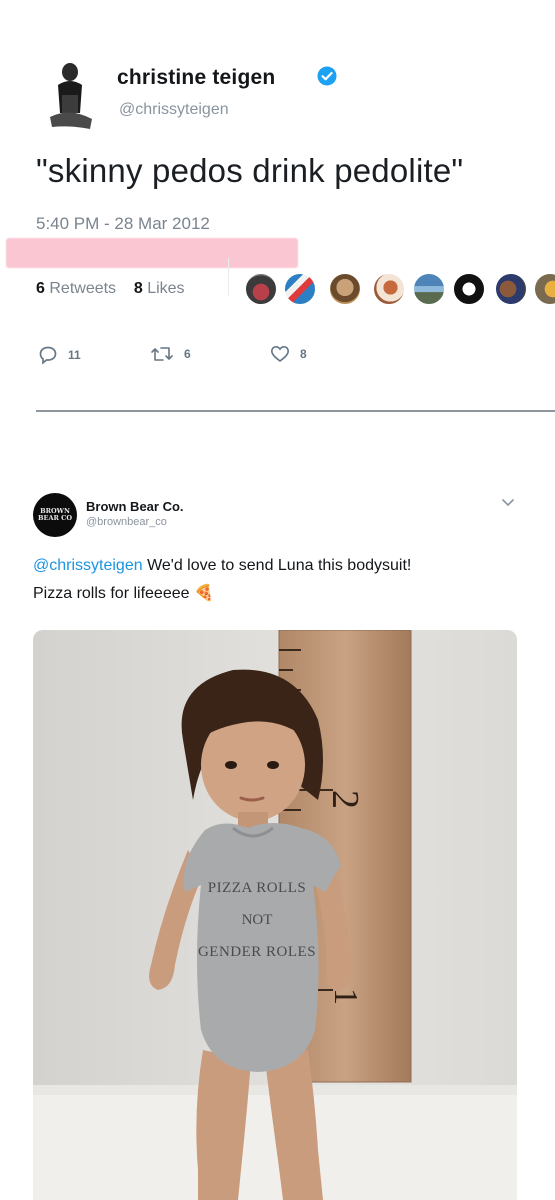  Describe the element at coordinates (280, 354) in the screenshot. I see `heart-icon` at that location.